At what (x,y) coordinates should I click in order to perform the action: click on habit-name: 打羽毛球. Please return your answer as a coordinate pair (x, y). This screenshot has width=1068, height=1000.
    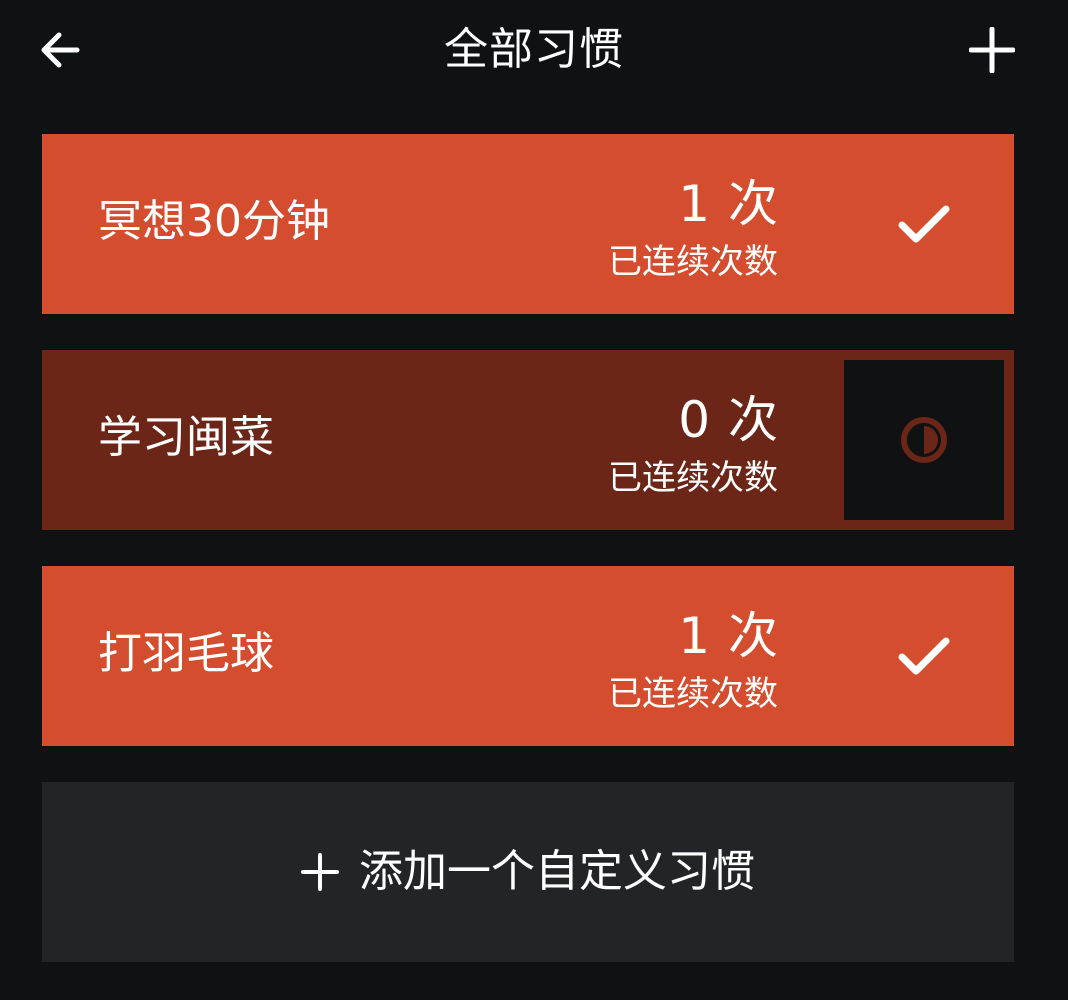
    Looking at the image, I should click on (186, 653).